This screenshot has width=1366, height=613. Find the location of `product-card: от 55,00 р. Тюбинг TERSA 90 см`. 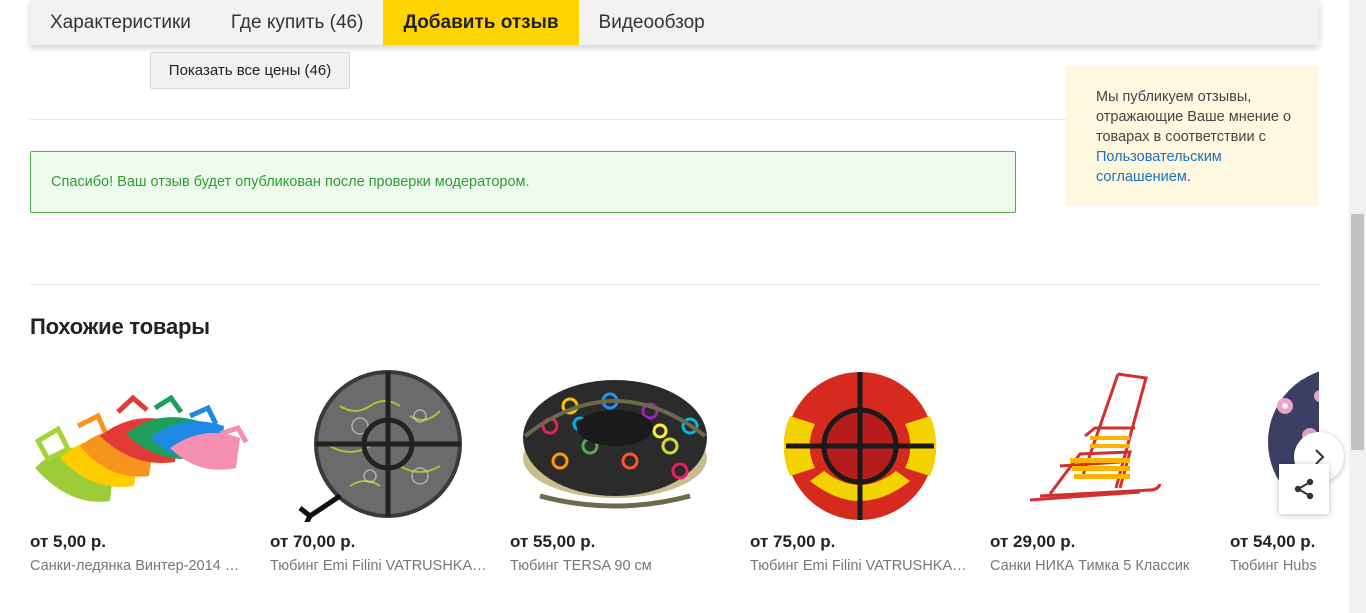

product-card: от 55,00 р. Тюбинг TERSA 90 см is located at coordinates (622, 470).